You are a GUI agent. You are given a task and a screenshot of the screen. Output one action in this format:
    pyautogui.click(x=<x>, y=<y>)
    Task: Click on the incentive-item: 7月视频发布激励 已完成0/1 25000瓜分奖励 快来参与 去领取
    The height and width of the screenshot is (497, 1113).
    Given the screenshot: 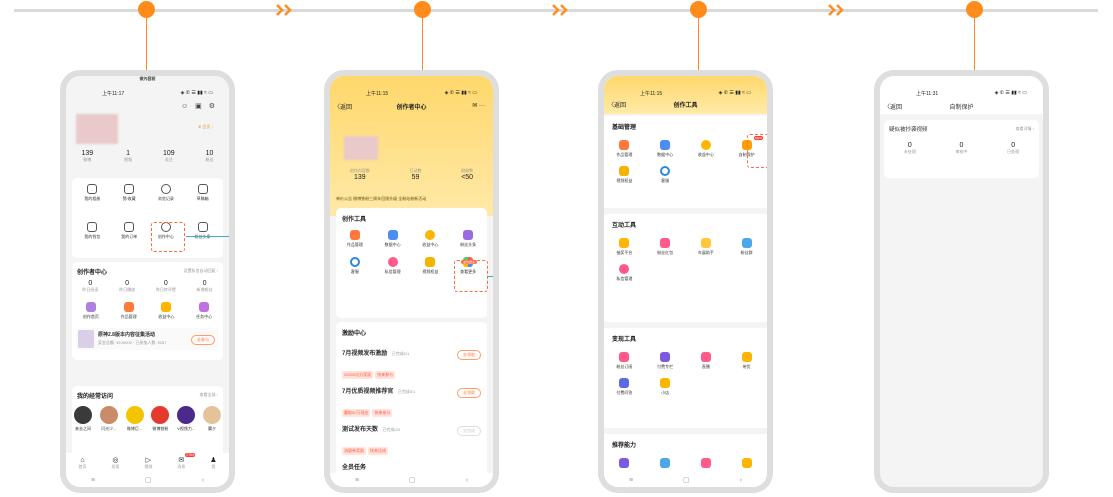 What is the action you would take?
    pyautogui.click(x=411, y=360)
    